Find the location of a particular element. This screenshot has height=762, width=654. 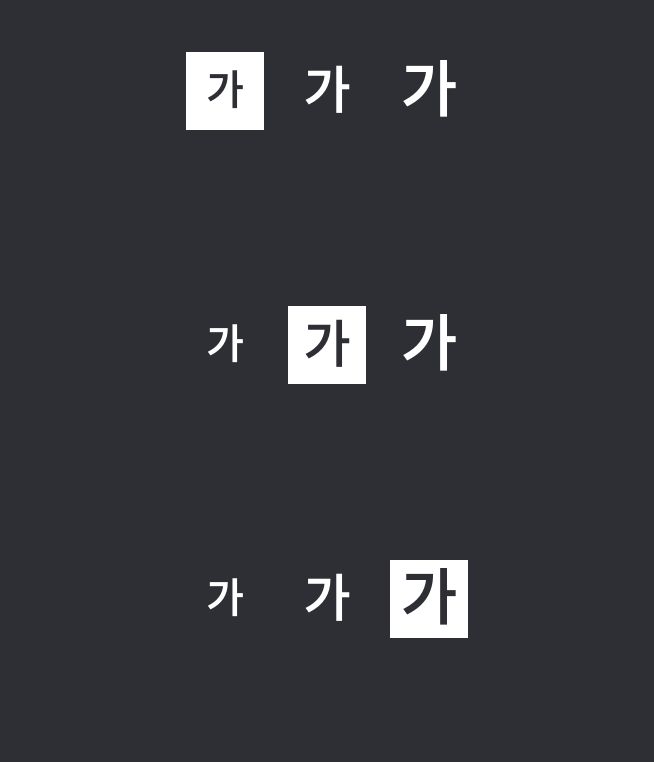

font-size-selector-row-2: 가 가 가 is located at coordinates (327, 345).